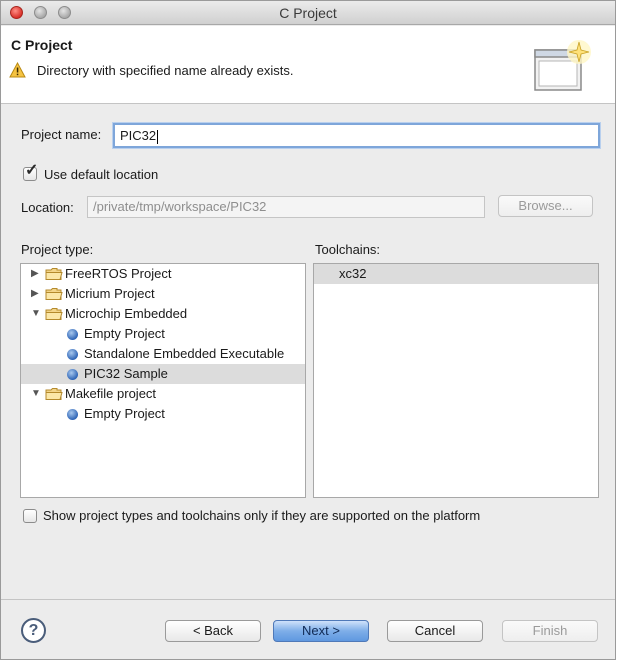  I want to click on project-type-item: ▼ Microchip Embedded, so click(163, 314).